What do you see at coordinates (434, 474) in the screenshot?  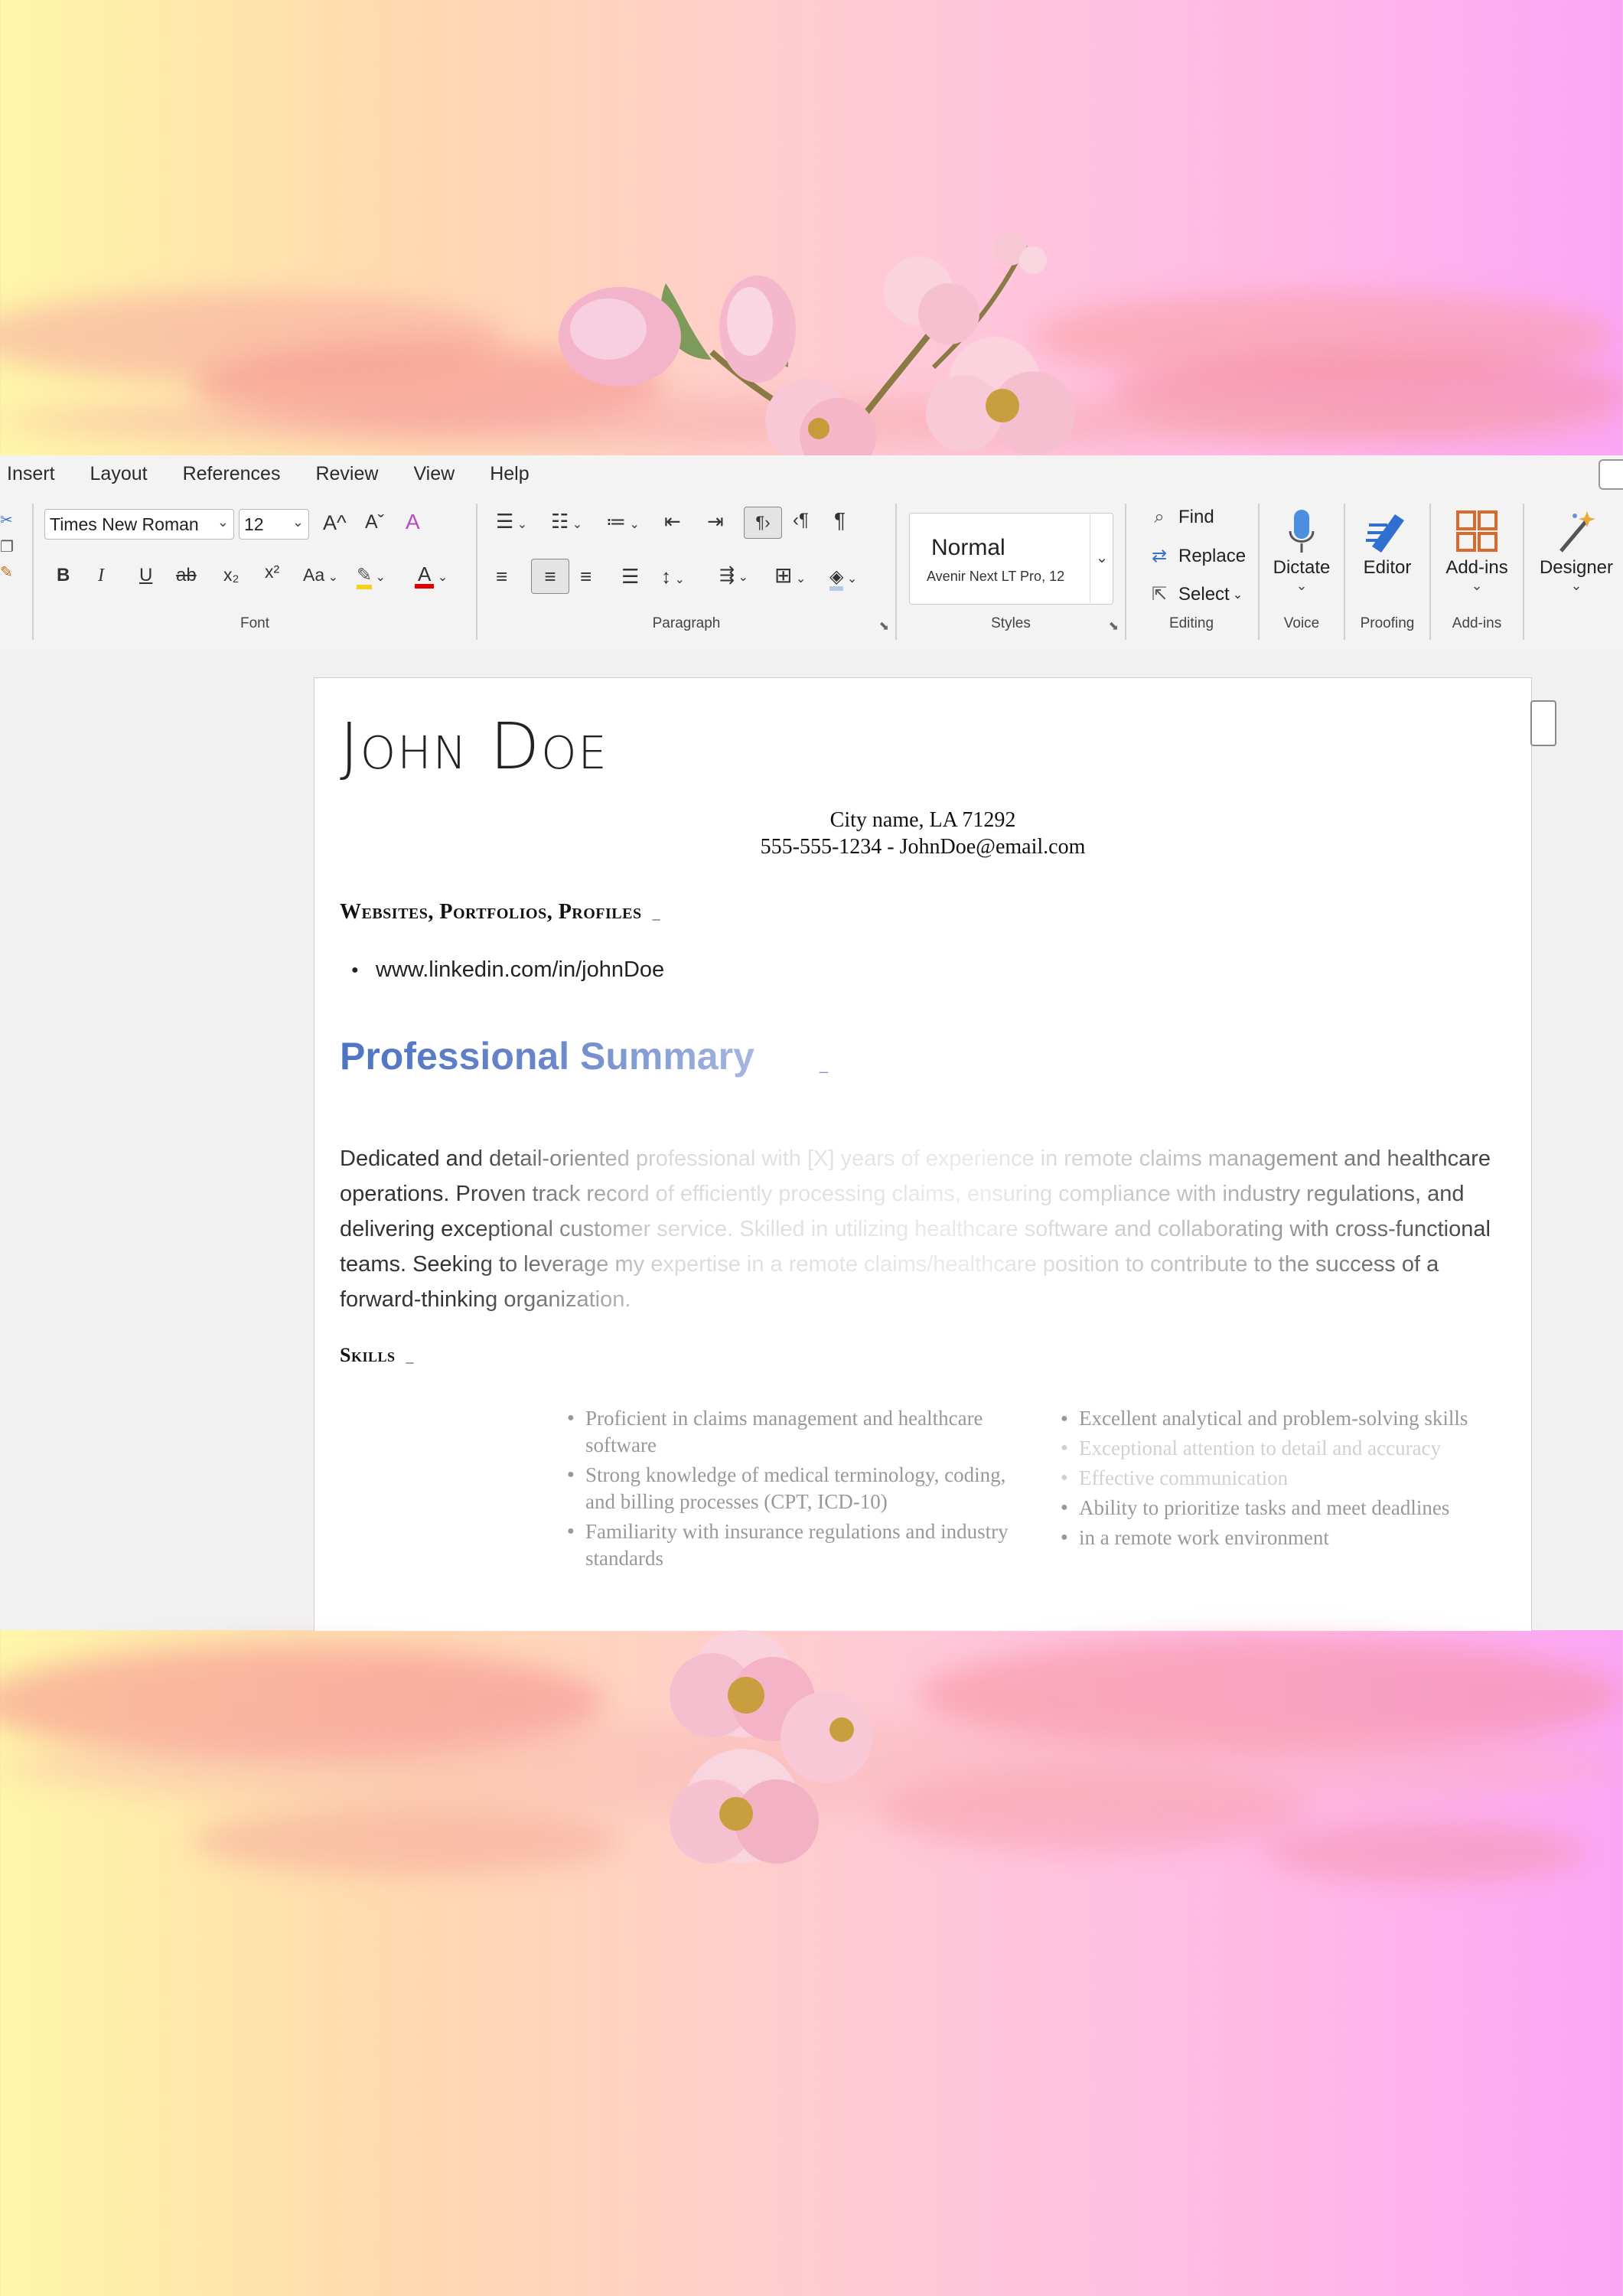 I see `tab-view: View` at bounding box center [434, 474].